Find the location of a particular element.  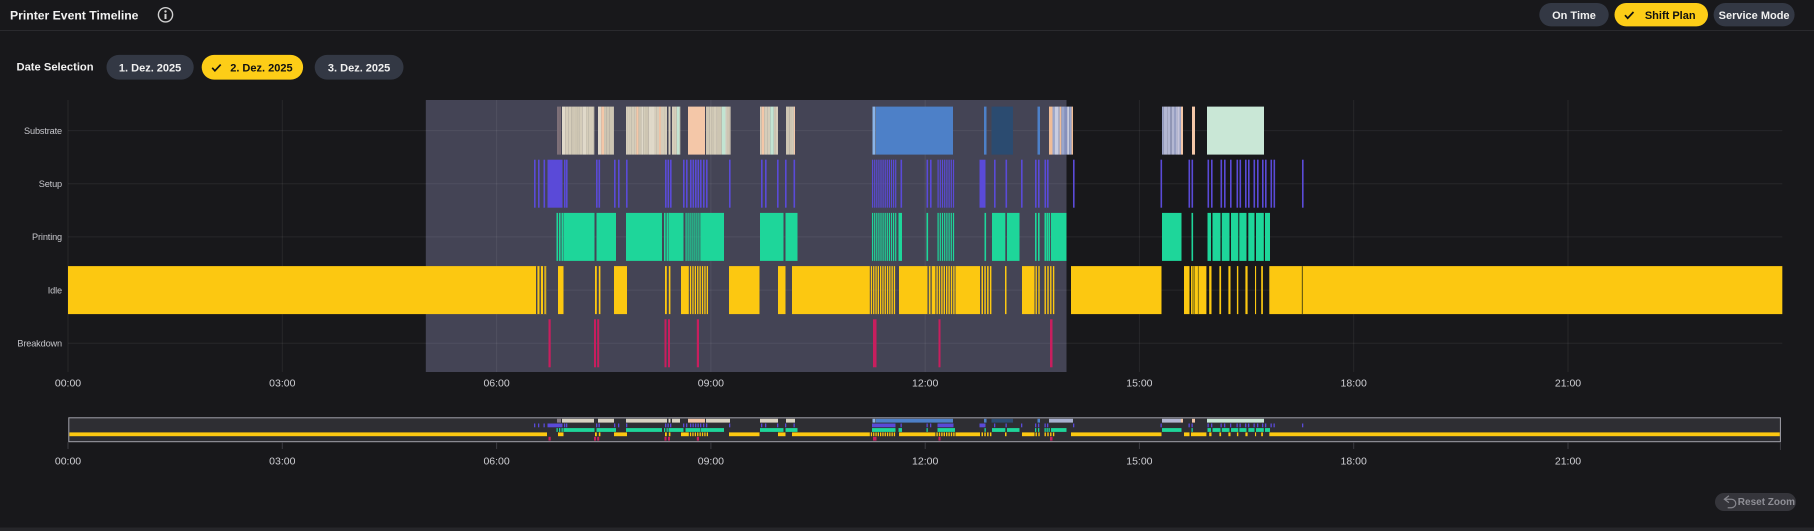

svg-text: Printer Event Timeline is located at coordinates (74, 16).